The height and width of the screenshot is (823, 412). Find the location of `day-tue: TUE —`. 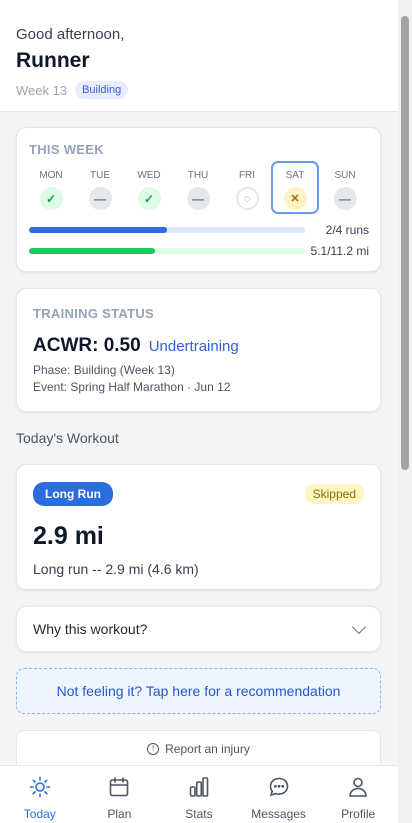

day-tue: TUE — is located at coordinates (100, 194).